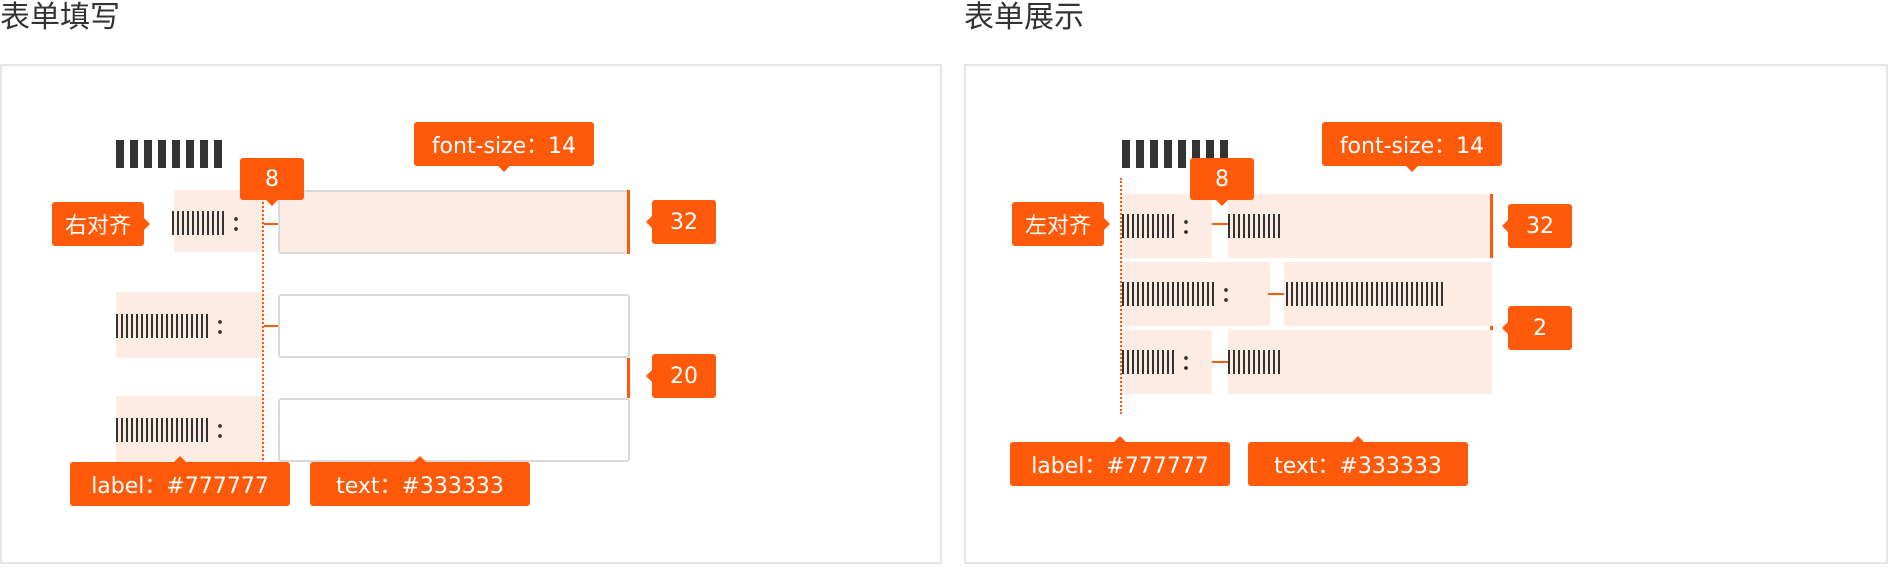 This screenshot has width=1888, height=568. What do you see at coordinates (1061, 224) in the screenshot?
I see `left-align-tag: 左对齐` at bounding box center [1061, 224].